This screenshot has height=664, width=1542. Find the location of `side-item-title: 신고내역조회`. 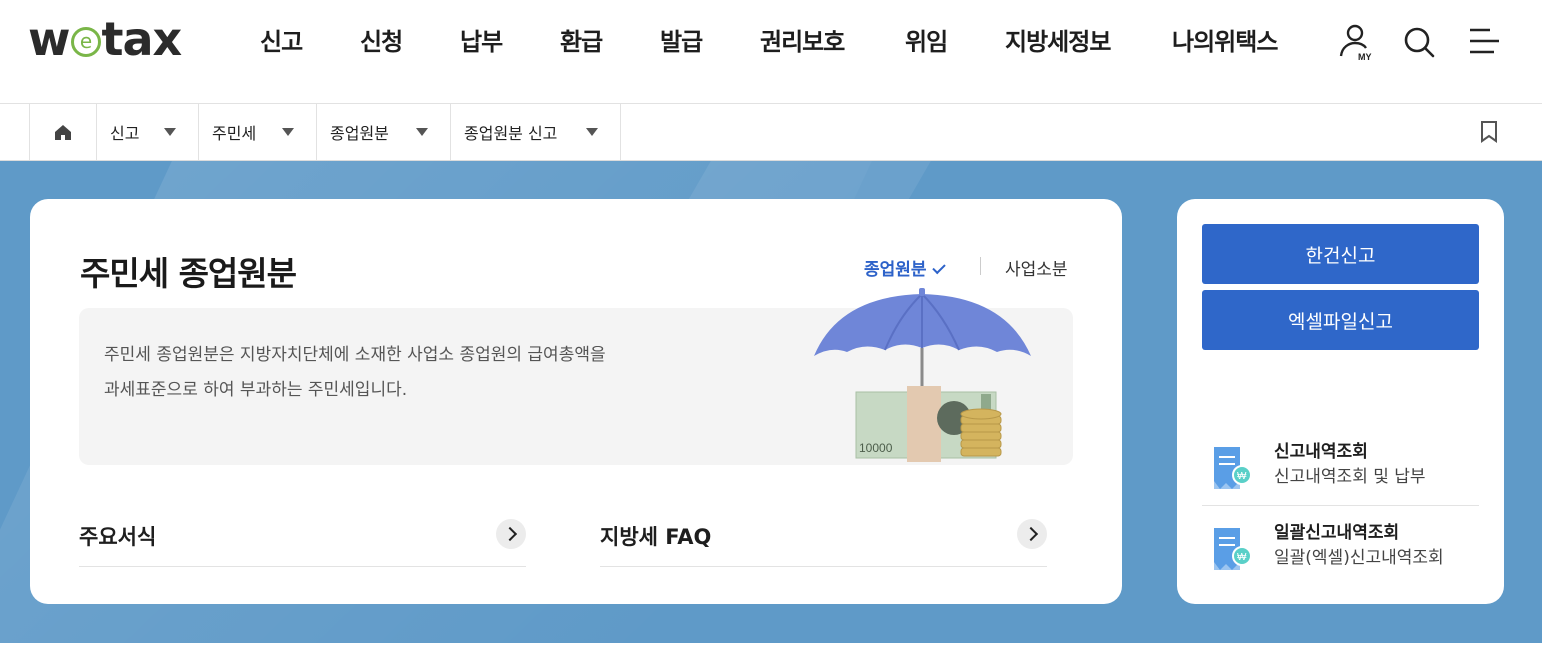

side-item-title: 신고내역조회 is located at coordinates (1321, 452).